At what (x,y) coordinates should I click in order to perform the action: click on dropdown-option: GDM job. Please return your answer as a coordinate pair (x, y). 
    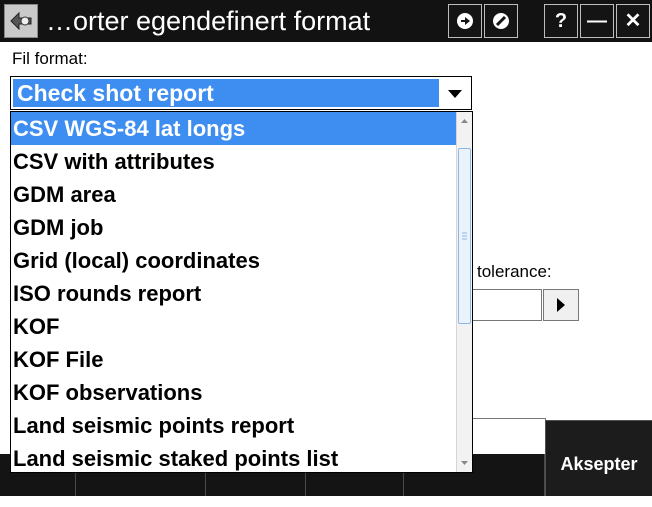
    Looking at the image, I should click on (234, 227).